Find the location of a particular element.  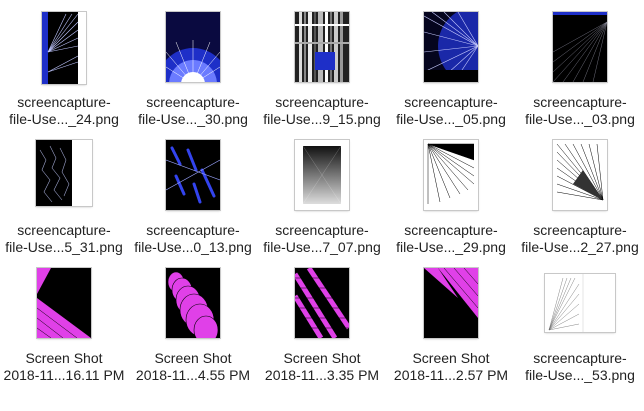

file-name: screencapture- file-Use..._53.png is located at coordinates (580, 367).